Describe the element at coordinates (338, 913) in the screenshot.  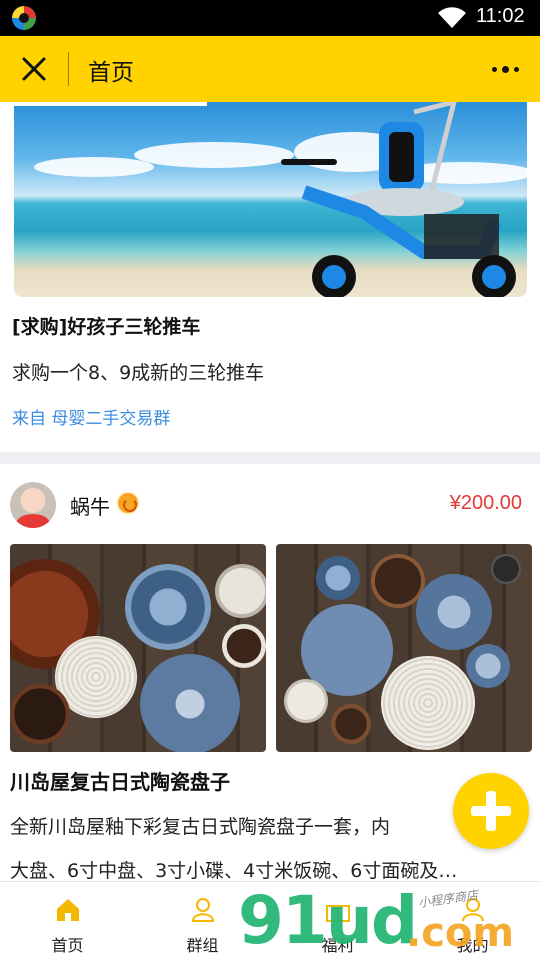
I see `gift-icon` at that location.